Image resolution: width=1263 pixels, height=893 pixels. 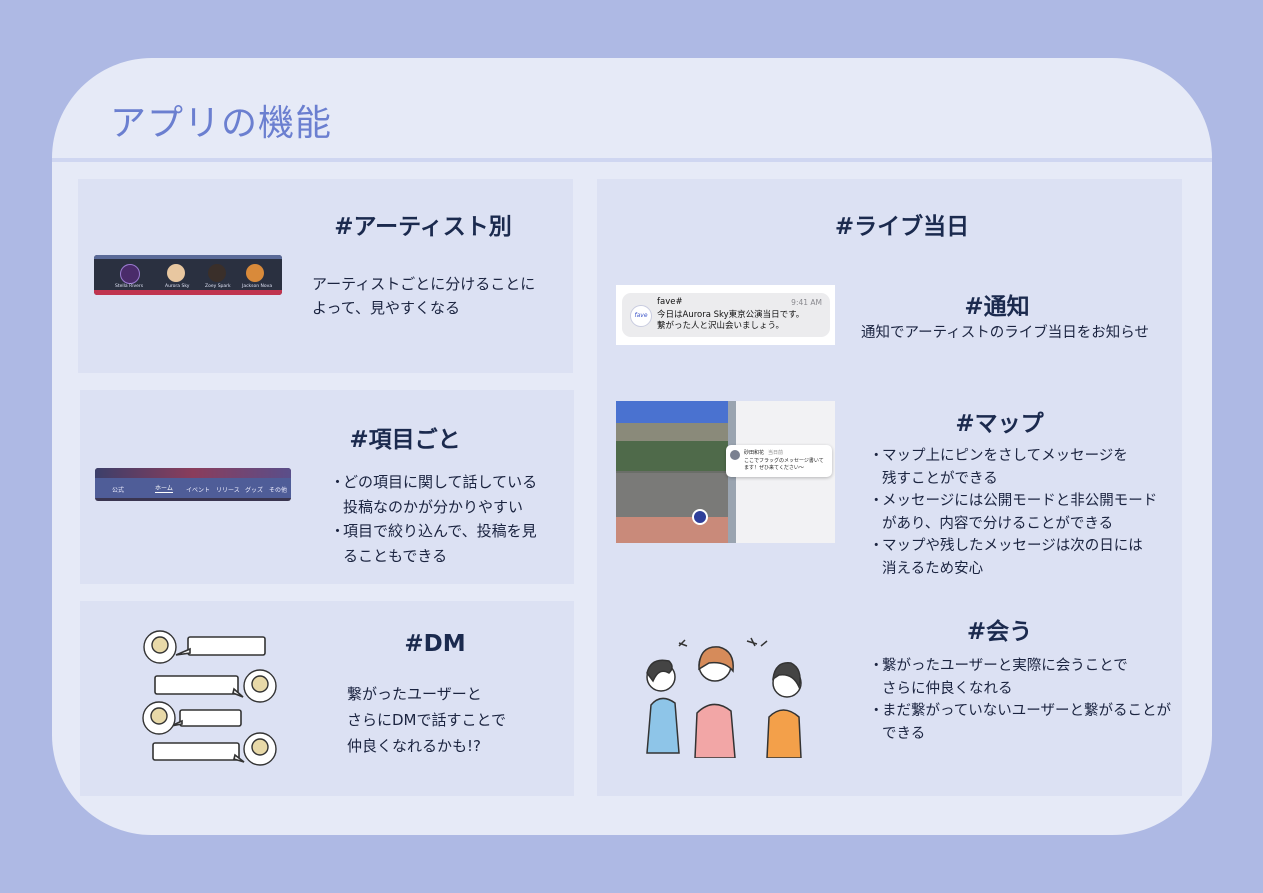 What do you see at coordinates (933, 568) in the screenshot?
I see `bullet-line: 消えるため安心` at bounding box center [933, 568].